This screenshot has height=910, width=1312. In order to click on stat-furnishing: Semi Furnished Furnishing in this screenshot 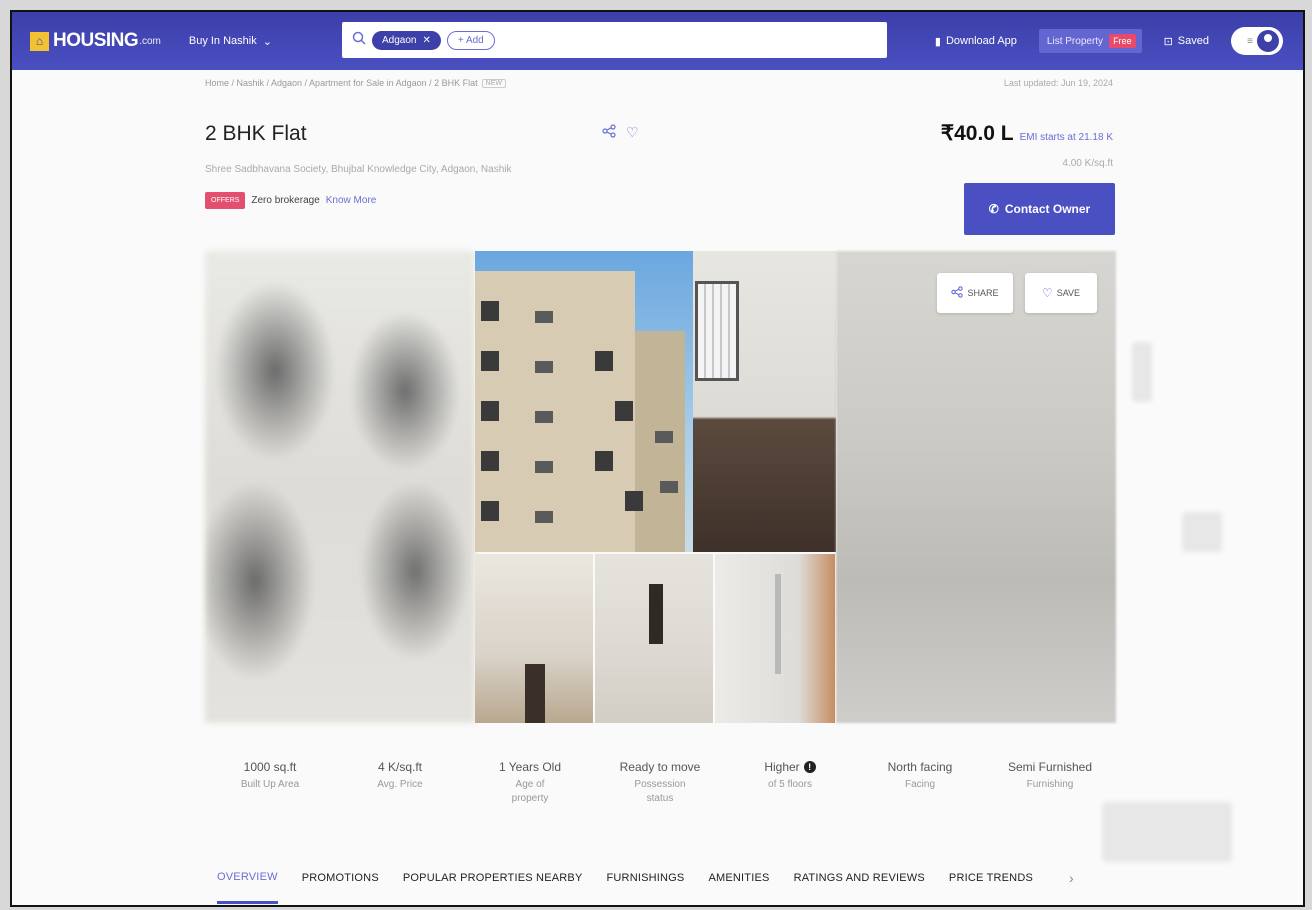, I will do `click(1050, 782)`.